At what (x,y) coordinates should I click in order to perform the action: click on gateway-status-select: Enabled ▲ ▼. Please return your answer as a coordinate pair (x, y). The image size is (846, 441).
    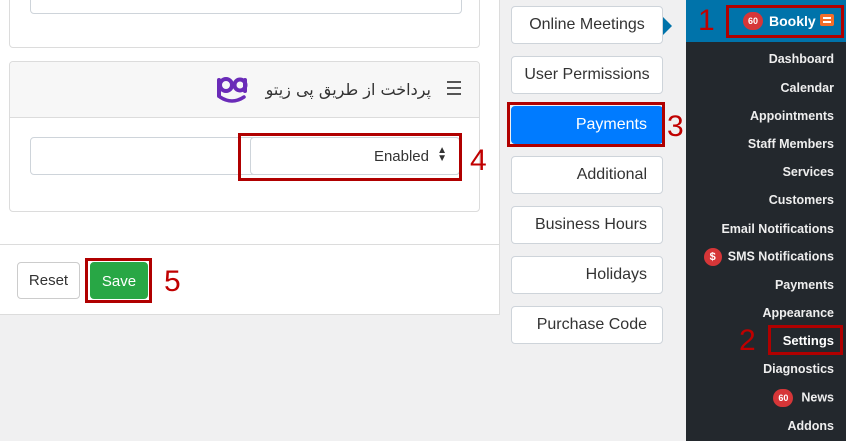
    Looking at the image, I should click on (355, 156).